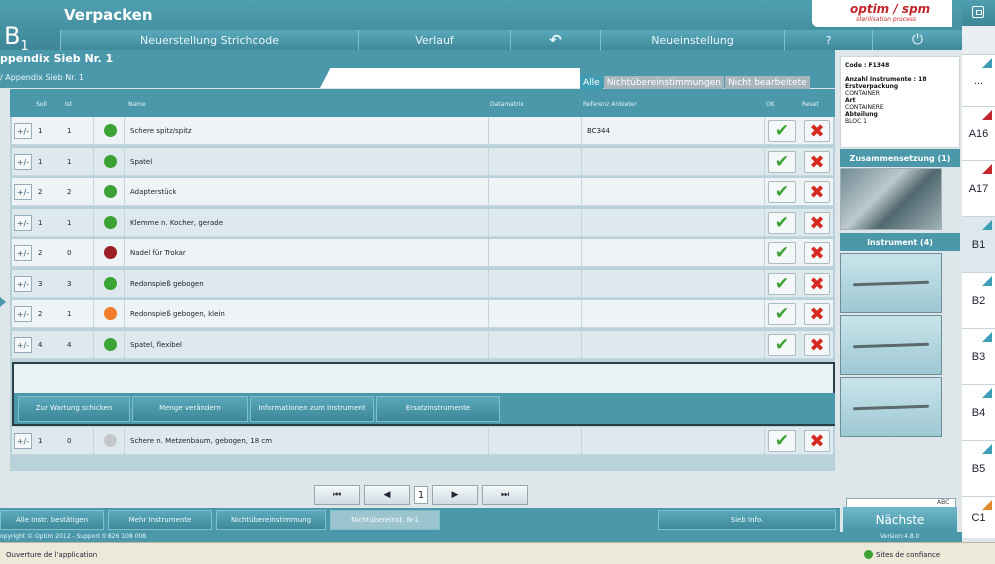 The image size is (995, 564). What do you see at coordinates (900, 519) in the screenshot?
I see `next-button: Nächste` at bounding box center [900, 519].